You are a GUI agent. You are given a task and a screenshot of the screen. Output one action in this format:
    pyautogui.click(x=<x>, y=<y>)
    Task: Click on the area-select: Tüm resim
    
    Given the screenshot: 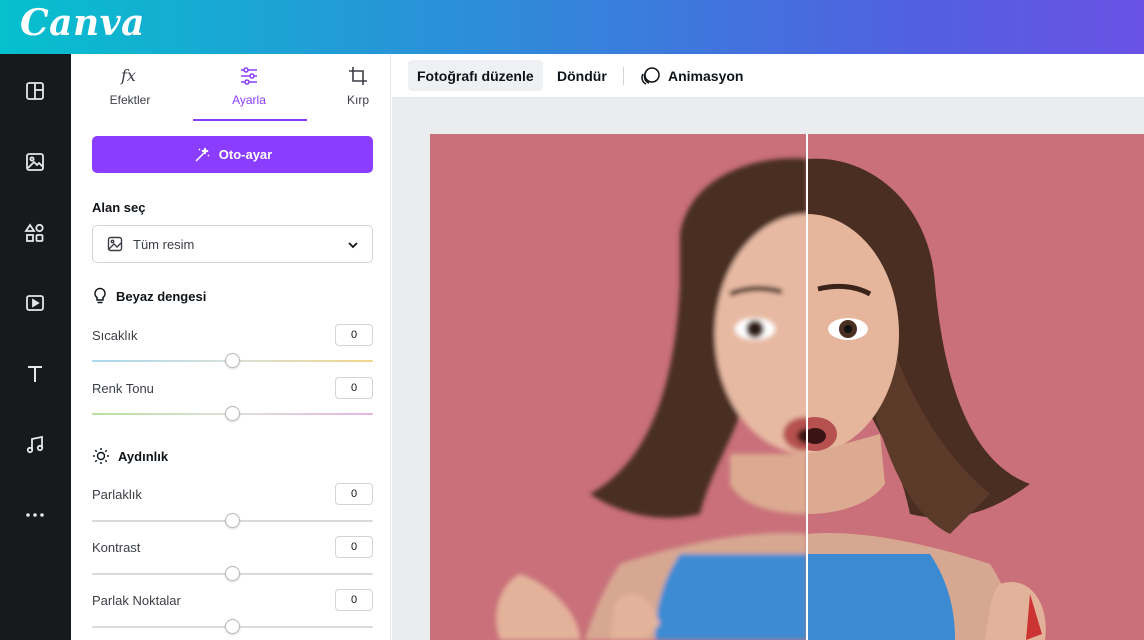 What is the action you would take?
    pyautogui.click(x=232, y=244)
    